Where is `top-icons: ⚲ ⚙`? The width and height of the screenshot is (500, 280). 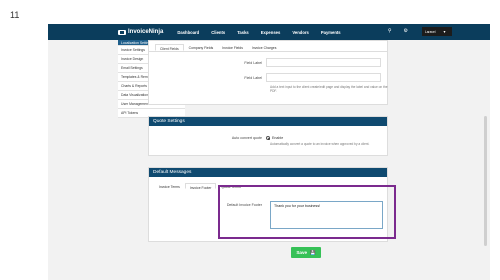
top-icons: ⚲ ⚙ is located at coordinates (404, 31).